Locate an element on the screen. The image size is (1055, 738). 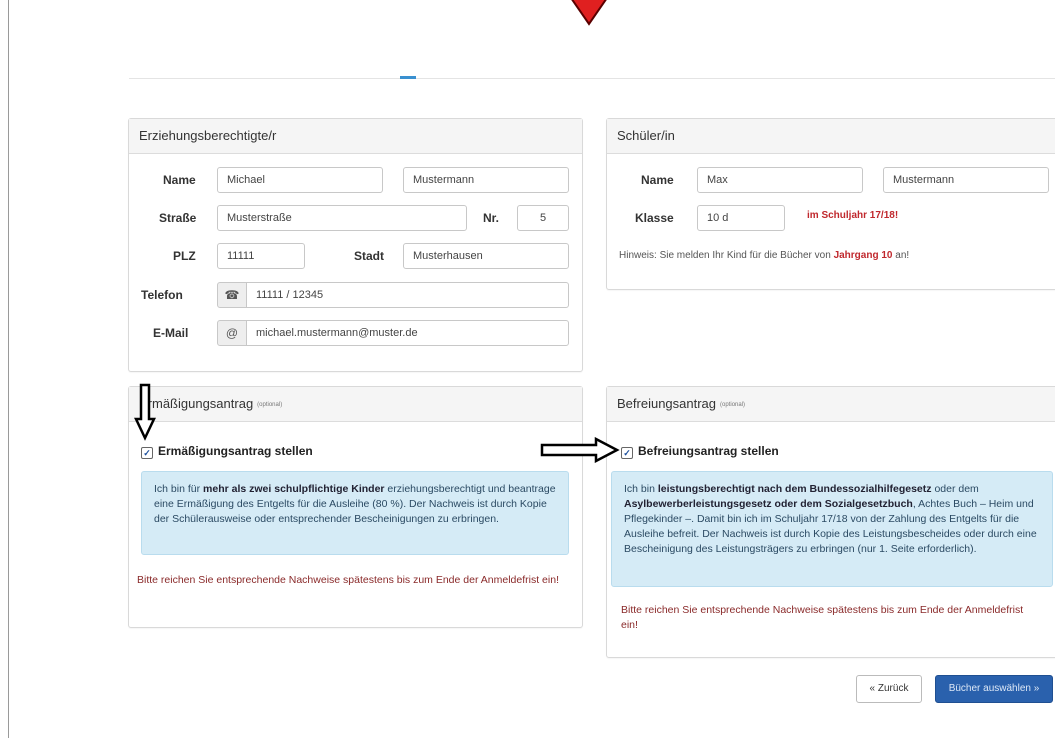
active-tab-indicator is located at coordinates (408, 77).